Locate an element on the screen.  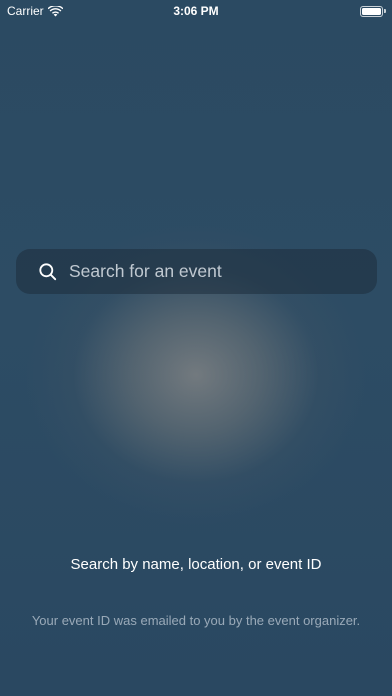
search-hint-title: Search by name, location, or event ID is located at coordinates (196, 564).